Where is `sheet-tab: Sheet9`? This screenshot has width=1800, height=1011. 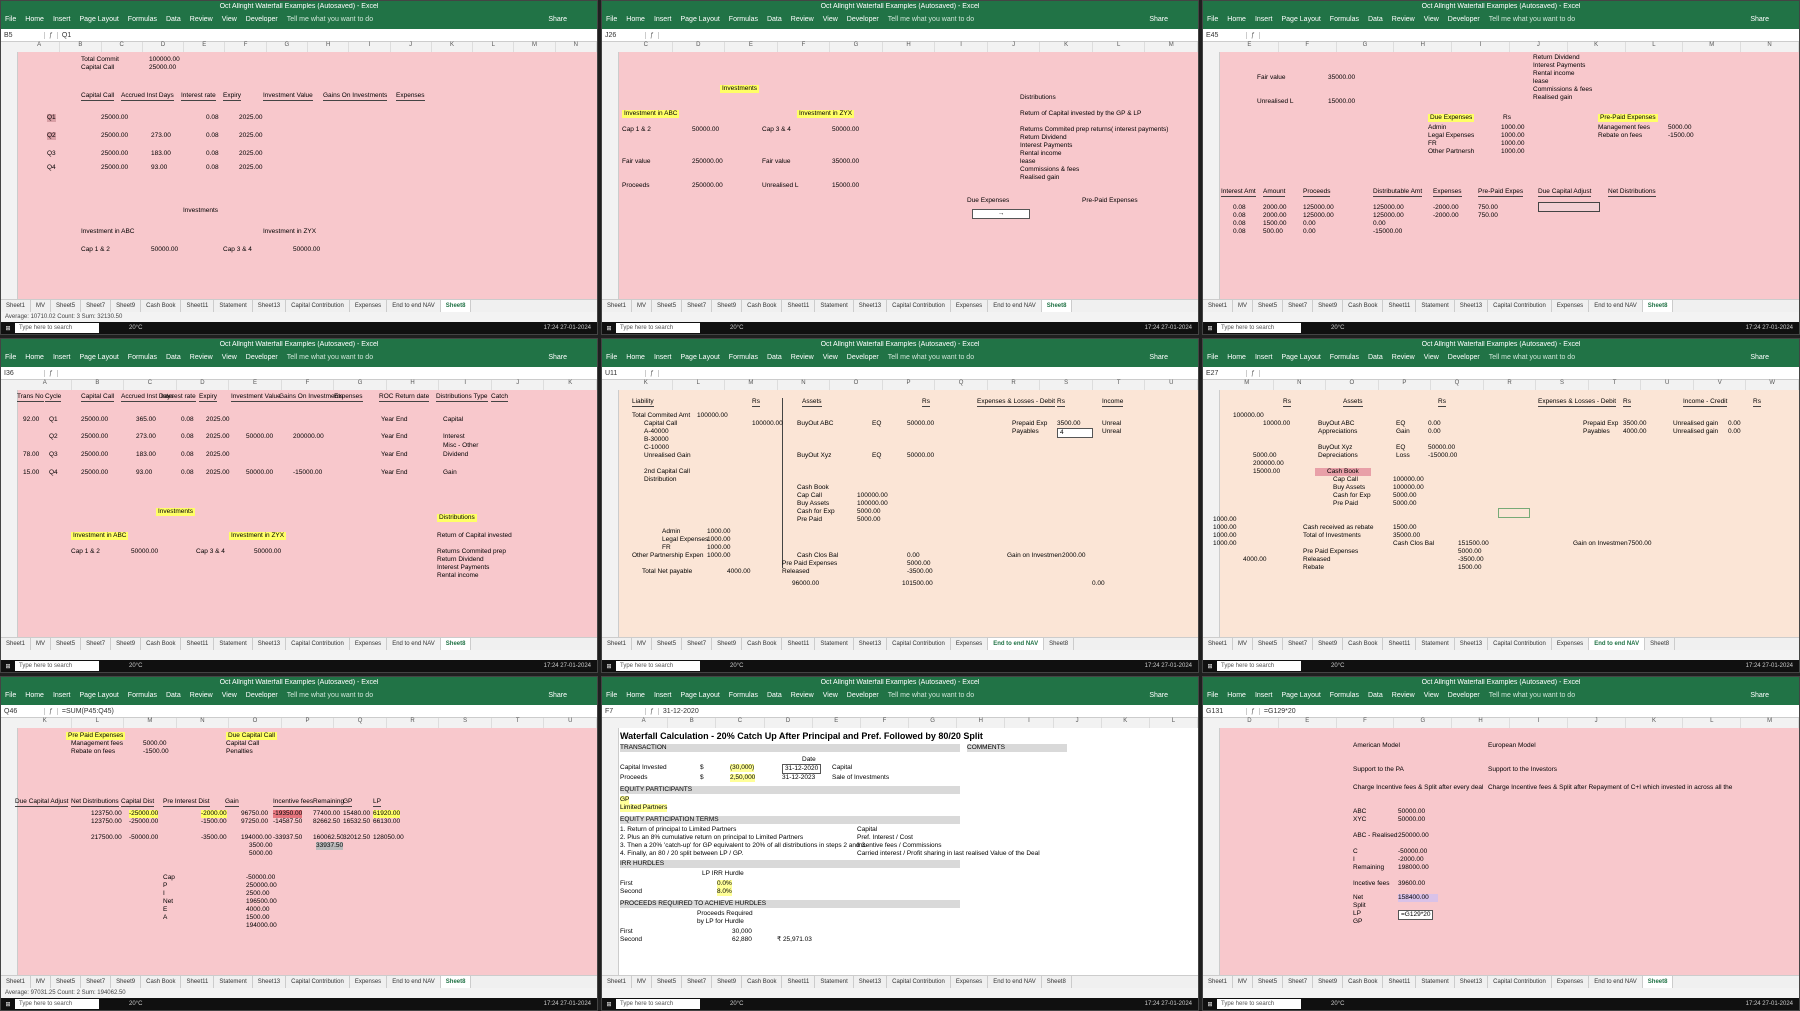 sheet-tab: Sheet9 is located at coordinates (1328, 982).